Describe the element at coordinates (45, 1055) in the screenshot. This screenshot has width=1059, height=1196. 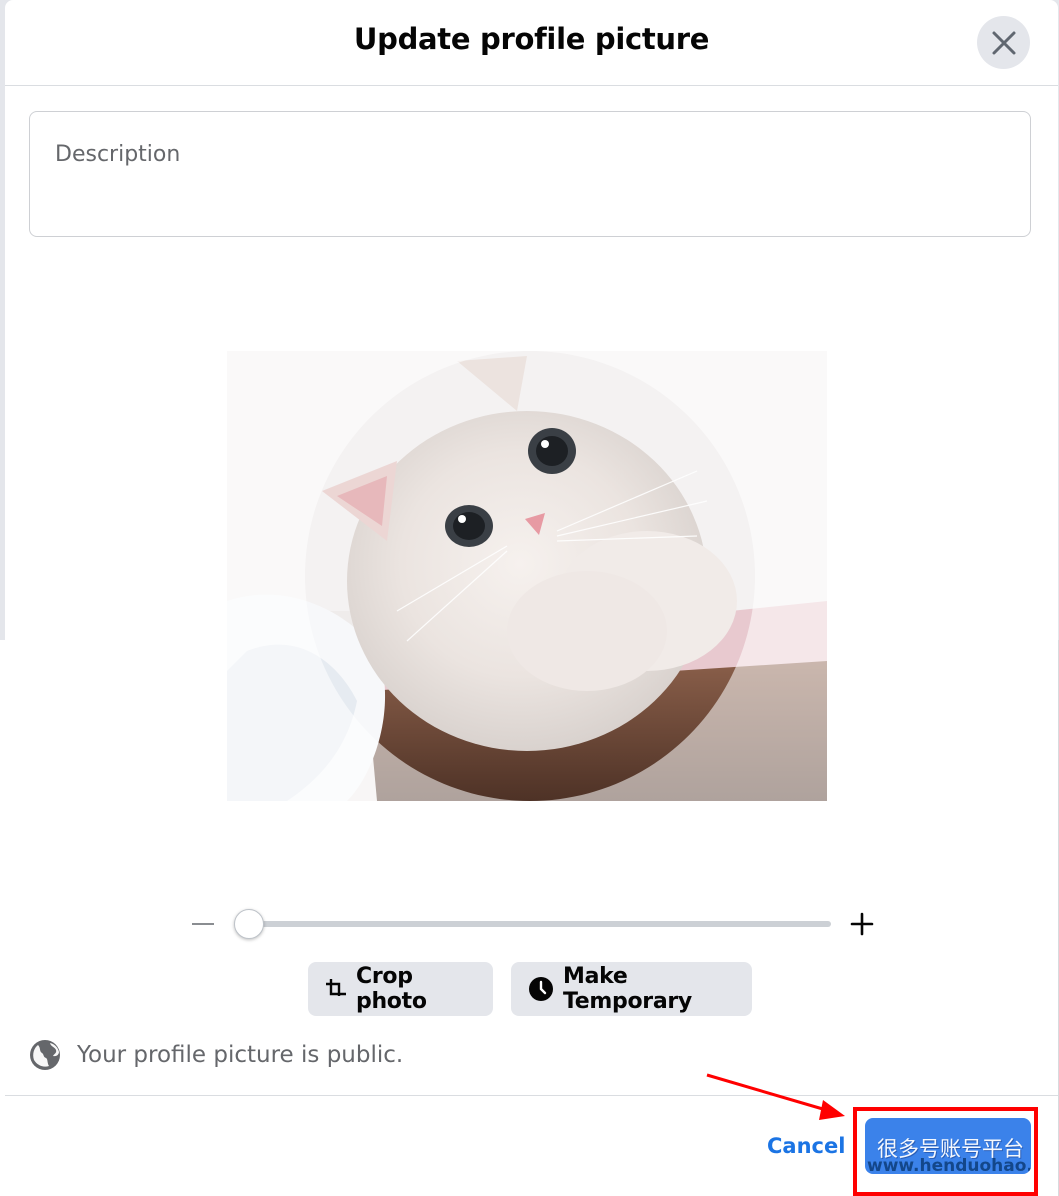
I see `globe-icon` at that location.